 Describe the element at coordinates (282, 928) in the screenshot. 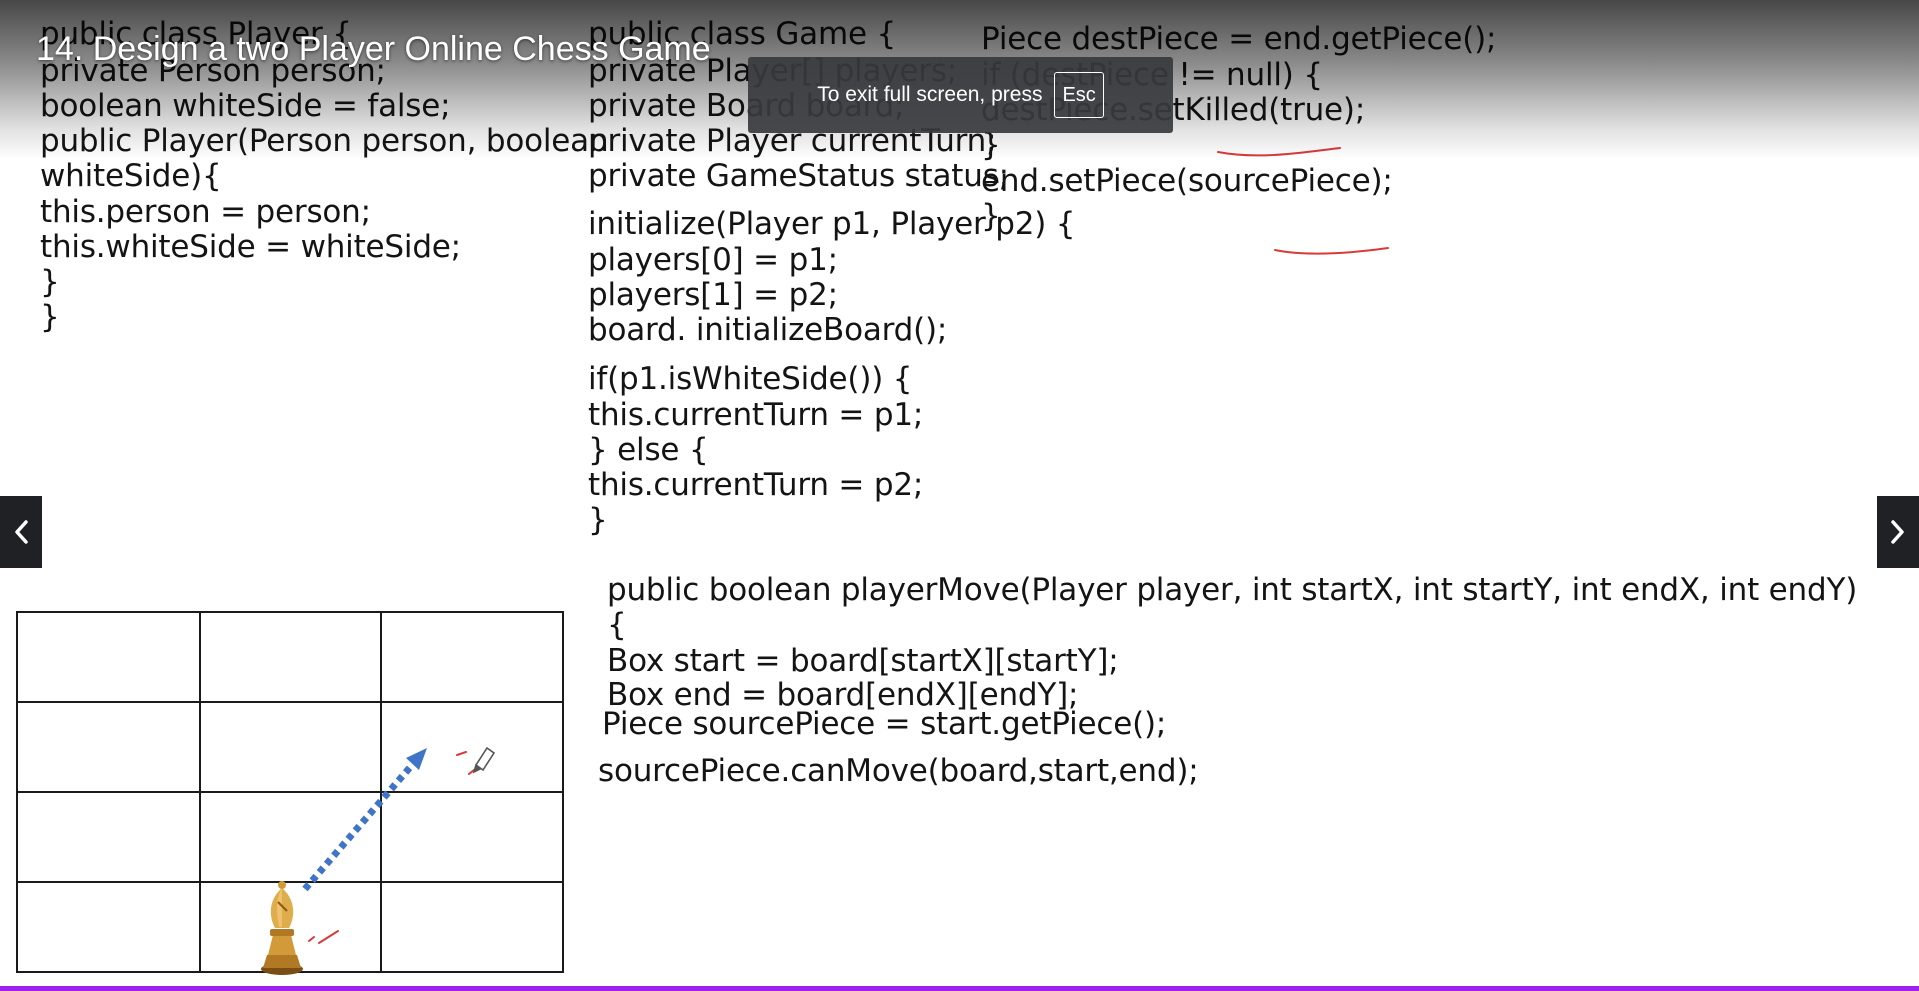

I see `bishop-piece-icon` at that location.